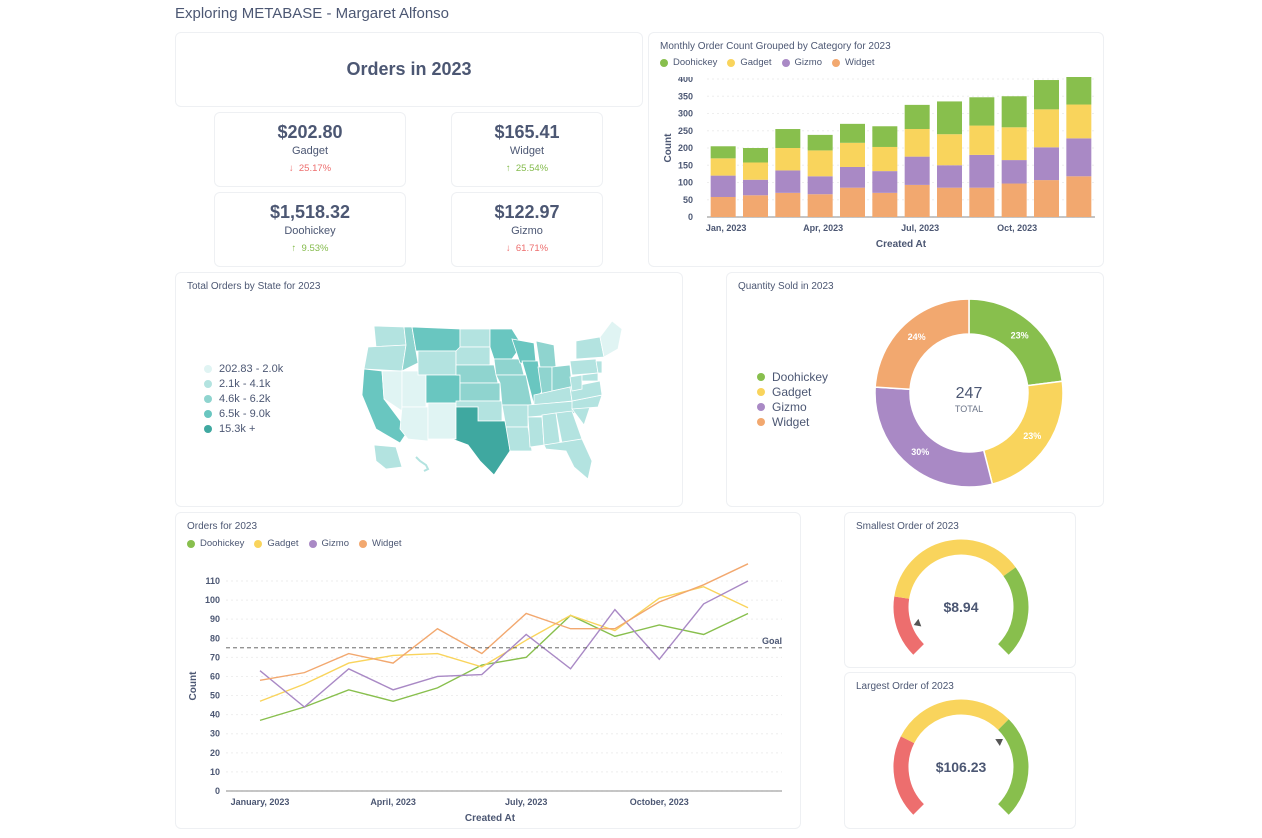 The height and width of the screenshot is (838, 1262). Describe the element at coordinates (310, 248) in the screenshot. I see `stat-change: ↑ 9.53%` at that location.